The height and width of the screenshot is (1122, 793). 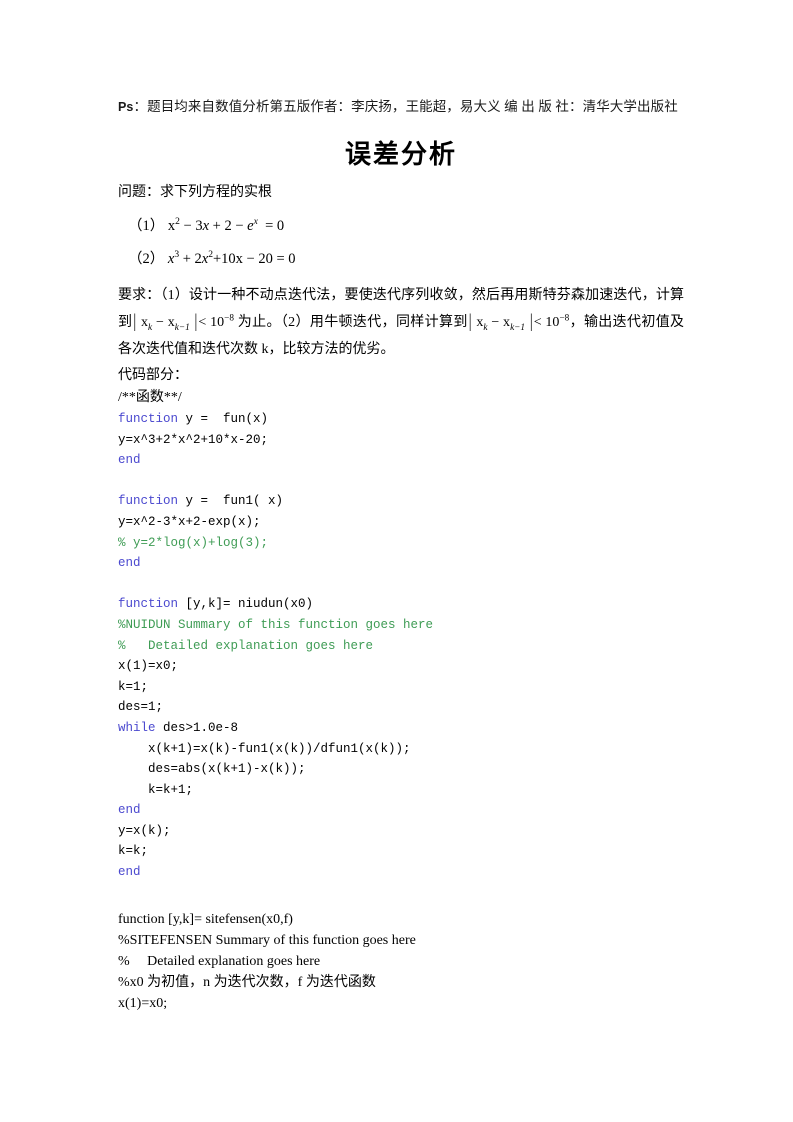 I want to click on code-line: y=x^2-3*x+2-exp(x);, so click(x=401, y=522).